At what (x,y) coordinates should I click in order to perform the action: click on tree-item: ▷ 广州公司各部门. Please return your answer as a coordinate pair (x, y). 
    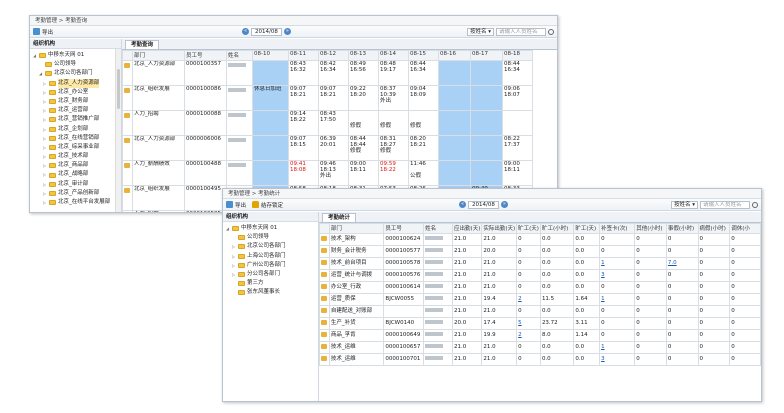
    Looking at the image, I should click on (272, 265).